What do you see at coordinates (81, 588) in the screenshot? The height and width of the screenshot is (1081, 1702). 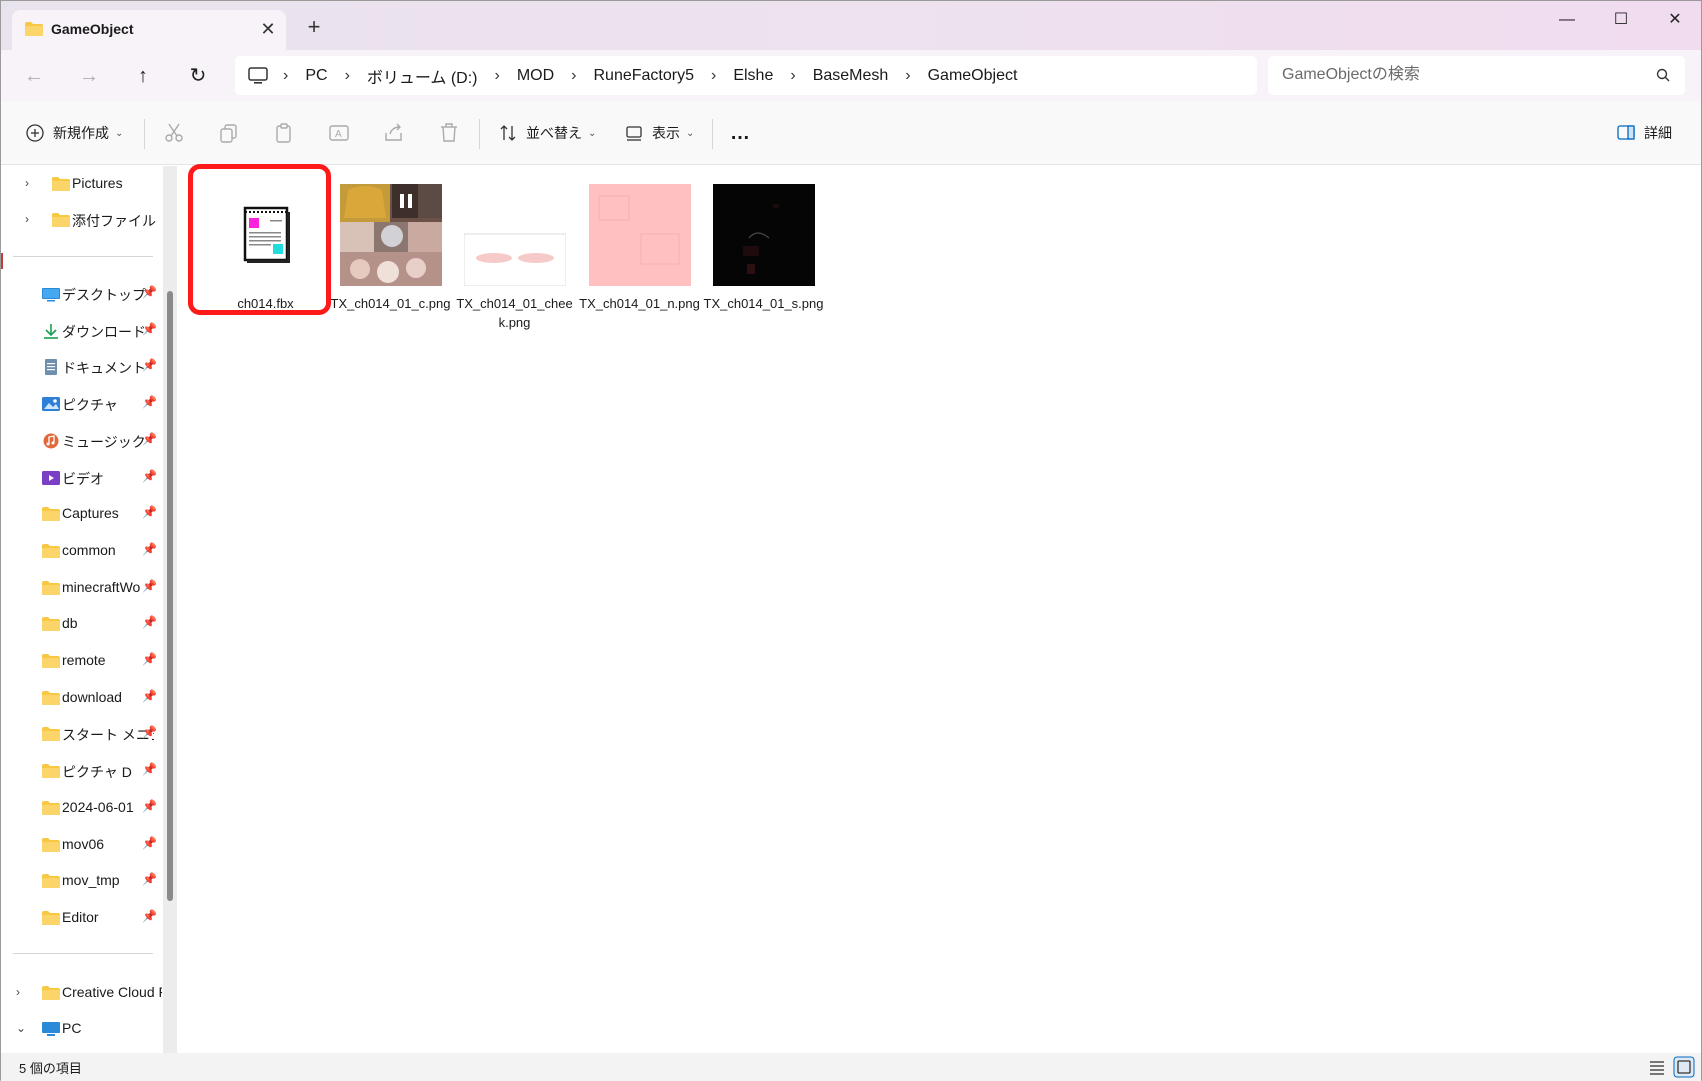 I see `sidebar-item-minecraftwo: minecraftWo 📌` at bounding box center [81, 588].